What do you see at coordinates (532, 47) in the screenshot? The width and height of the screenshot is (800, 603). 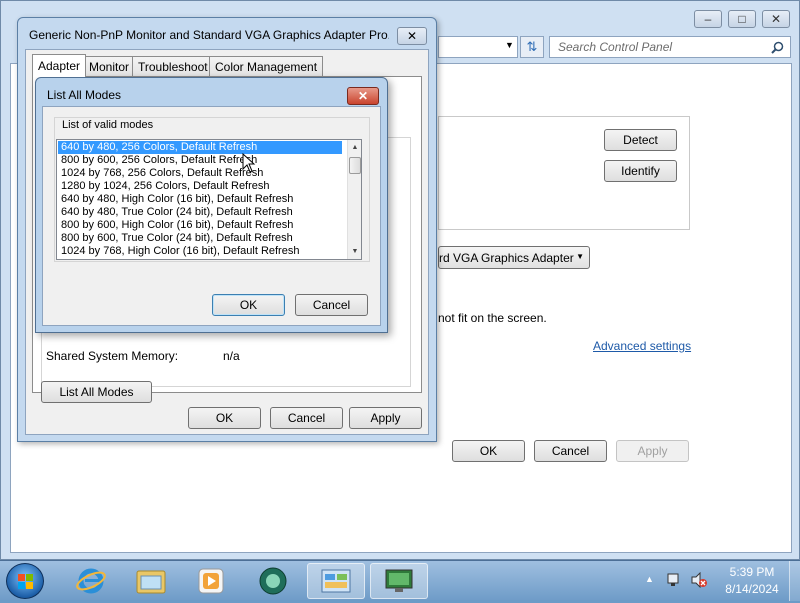 I see `refresh-icon: ⇅` at bounding box center [532, 47].